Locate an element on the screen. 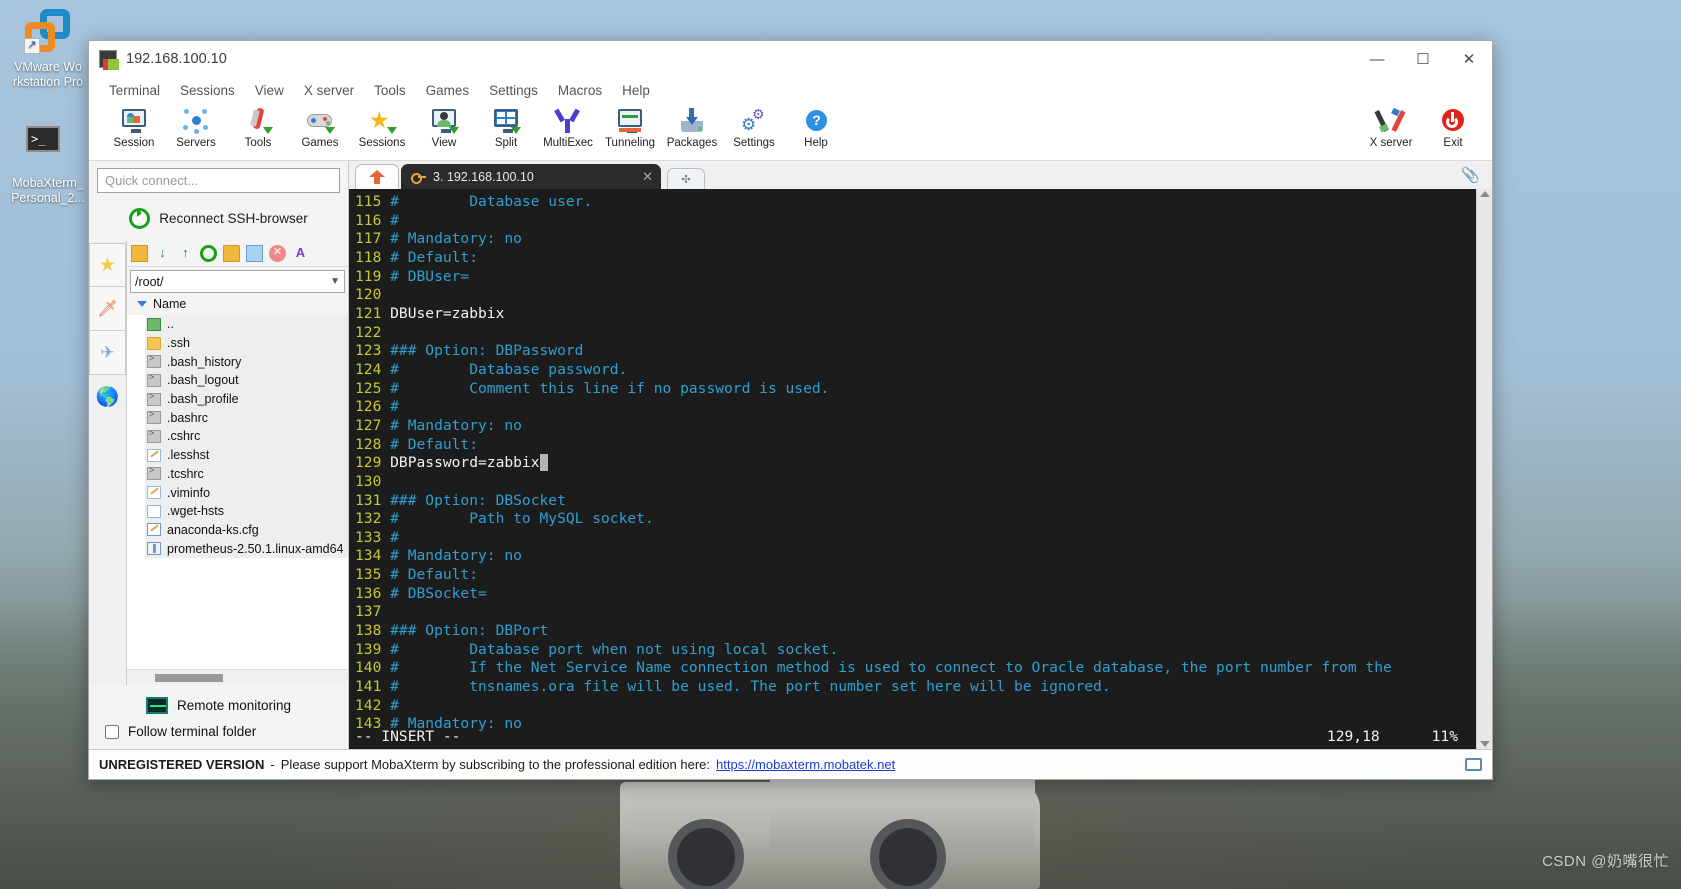 This screenshot has width=1681, height=889. sidebar-tab-sftp: 🌎 is located at coordinates (107, 397).